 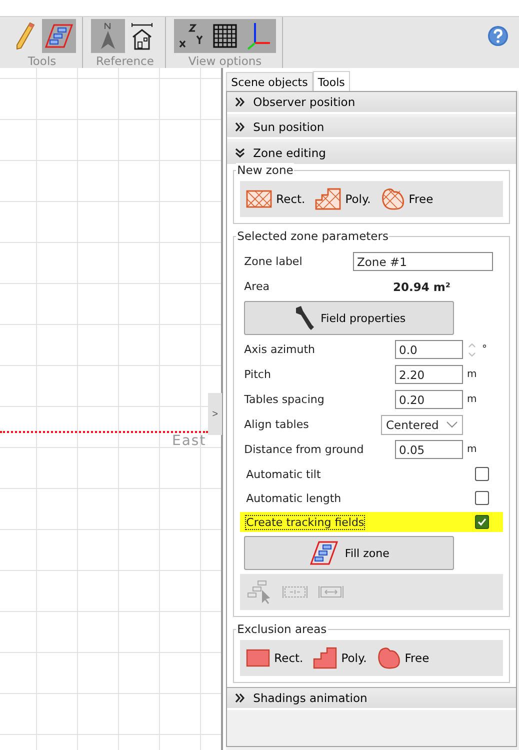 I want to click on number-field: 2.20, so click(x=429, y=374).